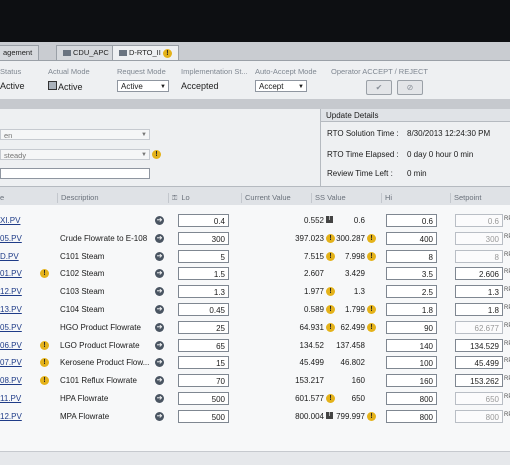 This screenshot has height=465, width=510. I want to click on ss-value: 799.997, so click(350, 416).